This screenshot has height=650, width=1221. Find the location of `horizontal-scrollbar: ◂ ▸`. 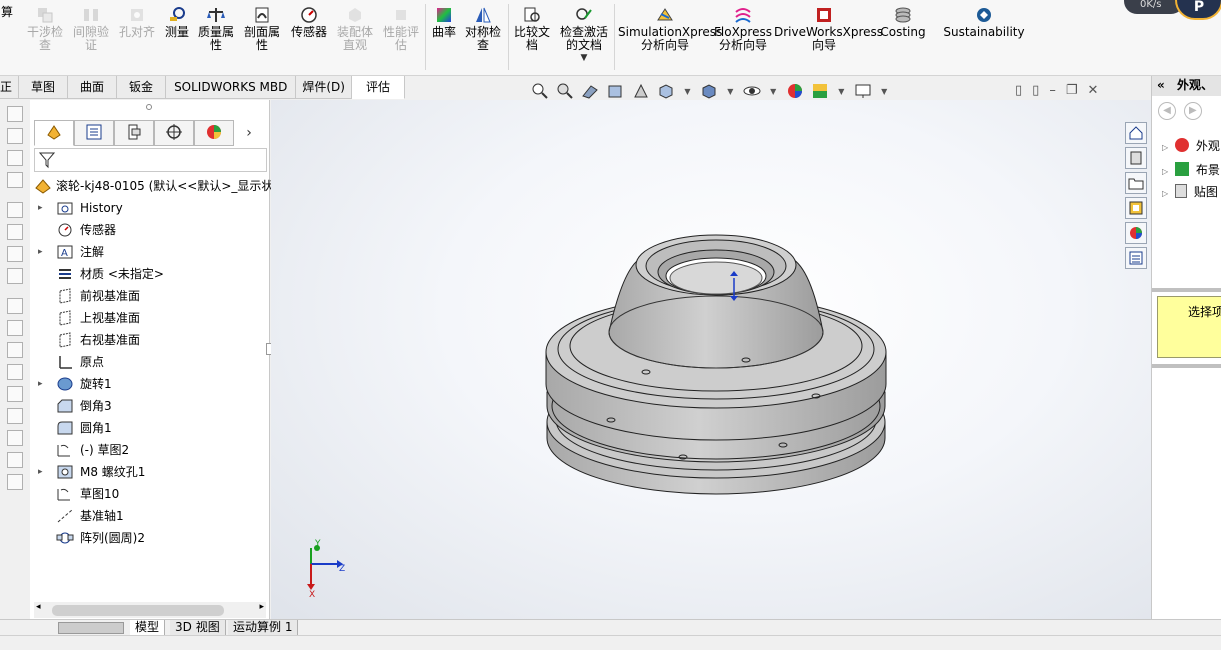

horizontal-scrollbar: ◂ ▸ is located at coordinates (150, 610).